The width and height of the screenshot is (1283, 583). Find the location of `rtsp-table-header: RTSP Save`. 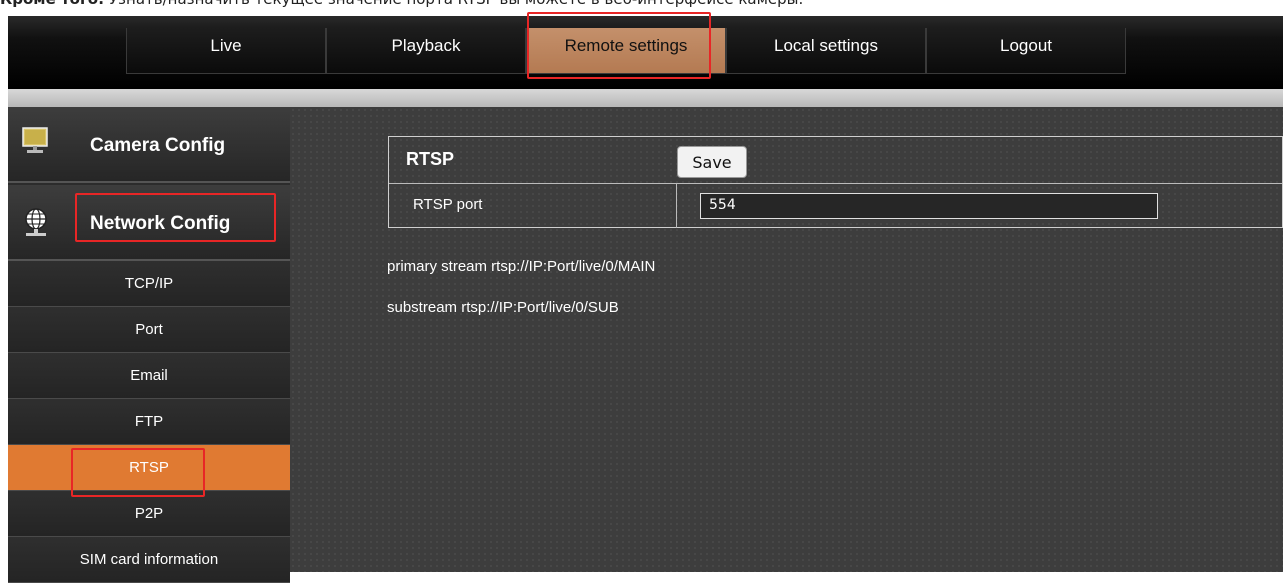

rtsp-table-header: RTSP Save is located at coordinates (835, 160).